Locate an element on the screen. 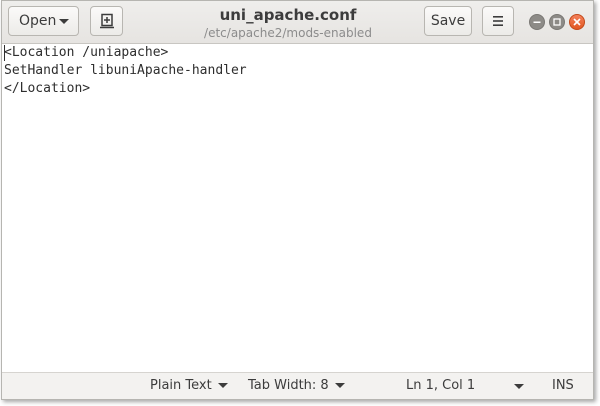 This screenshot has width=600, height=406. tab-width-label: Tab Width: 8 is located at coordinates (288, 385).